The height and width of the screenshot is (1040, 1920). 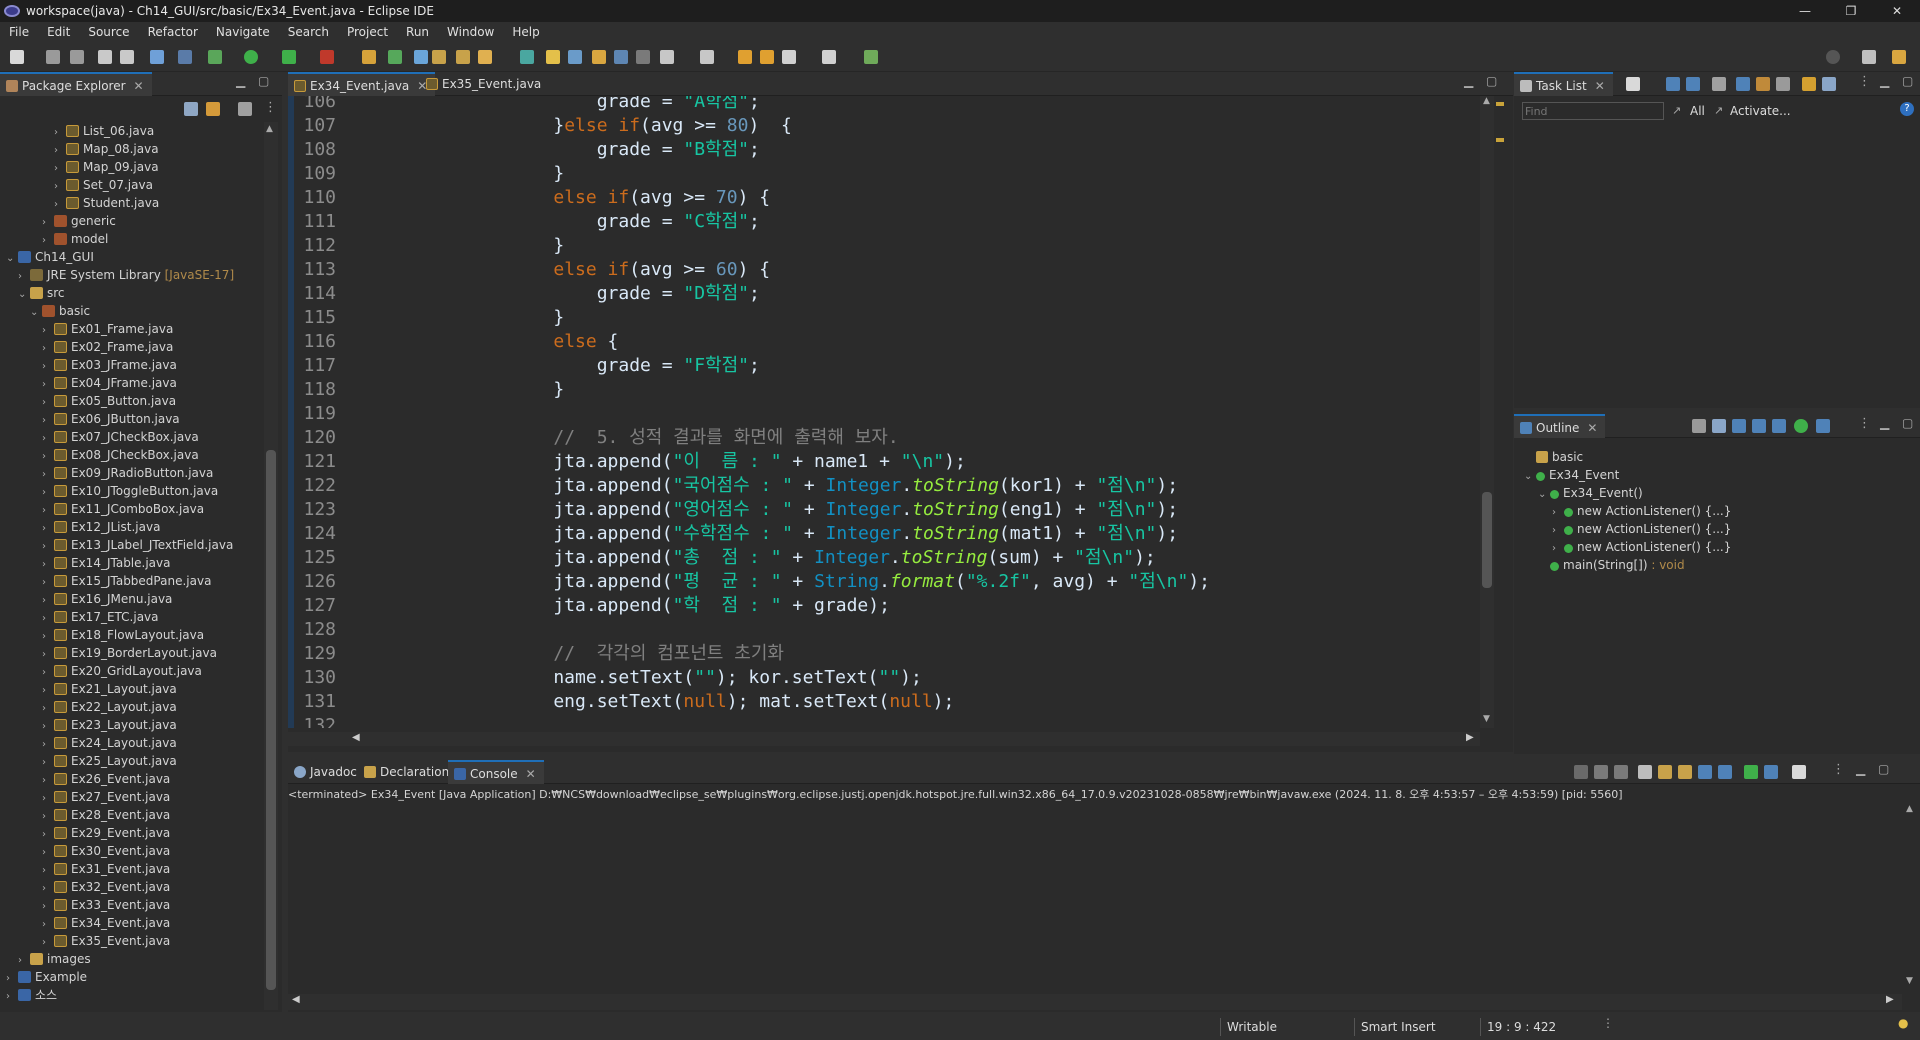 What do you see at coordinates (127, 57) in the screenshot?
I see `redo-icon` at bounding box center [127, 57].